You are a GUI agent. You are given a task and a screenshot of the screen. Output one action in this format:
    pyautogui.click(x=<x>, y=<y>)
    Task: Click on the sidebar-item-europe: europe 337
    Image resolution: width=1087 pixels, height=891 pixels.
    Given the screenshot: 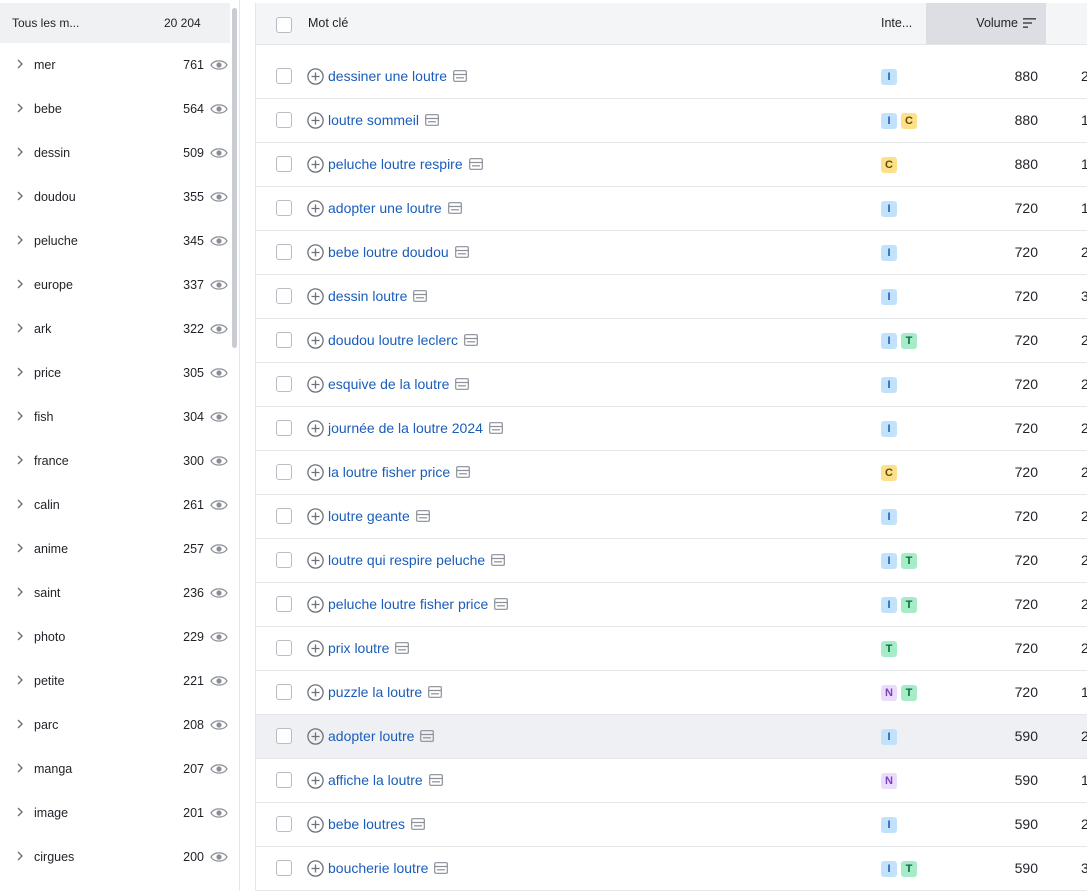 What is the action you would take?
    pyautogui.click(x=116, y=285)
    